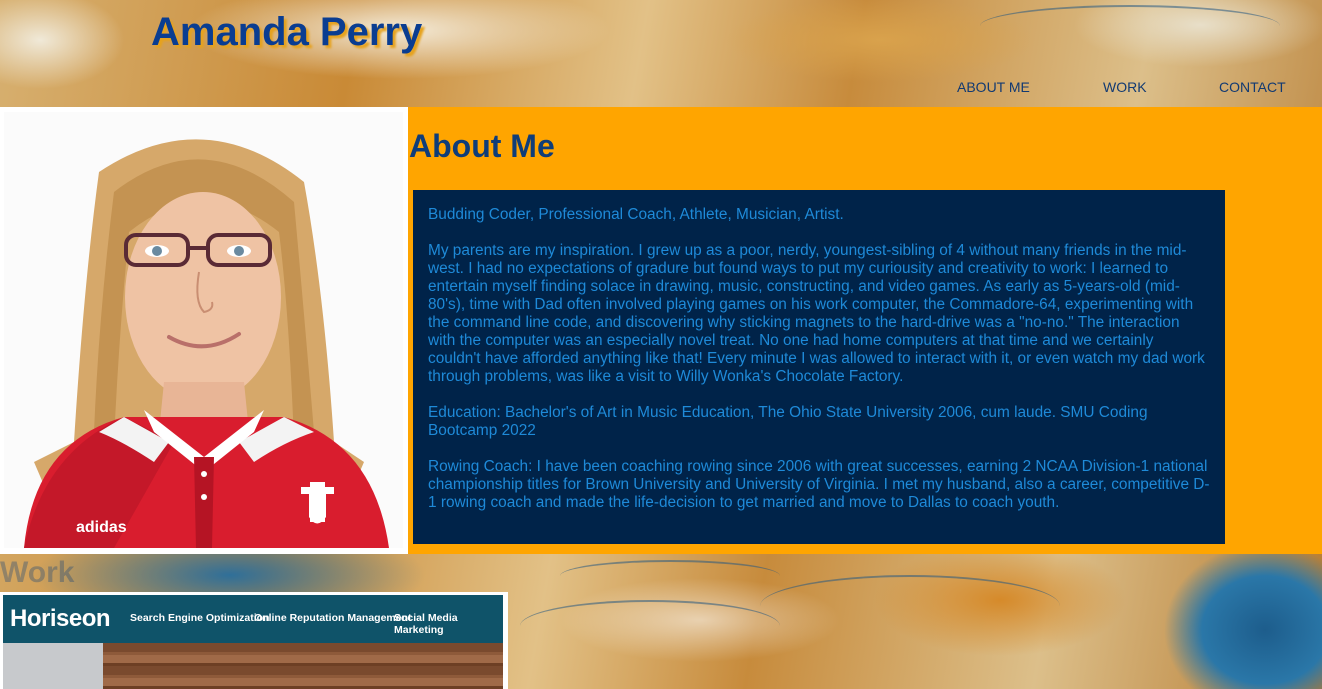  I want to click on horiseon-logo: Horiseon, so click(60, 618).